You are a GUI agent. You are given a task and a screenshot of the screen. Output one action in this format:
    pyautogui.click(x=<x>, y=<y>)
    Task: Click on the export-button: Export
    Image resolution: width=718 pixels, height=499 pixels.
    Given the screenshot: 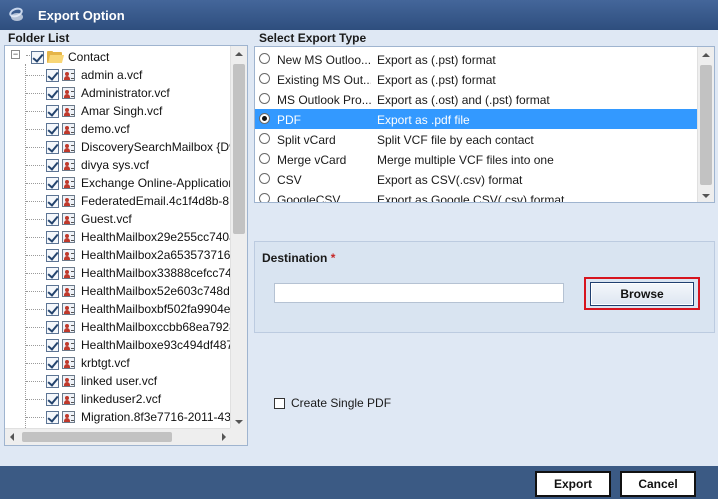 What is the action you would take?
    pyautogui.click(x=573, y=484)
    